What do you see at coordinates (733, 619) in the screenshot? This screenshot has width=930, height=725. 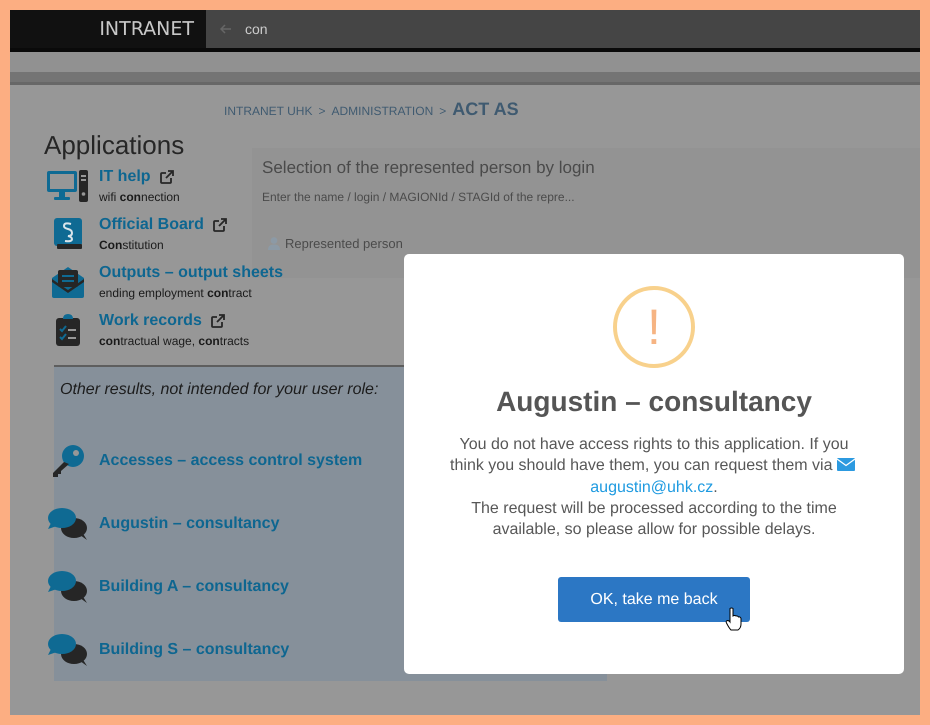 I see `hand-cursor-icon` at bounding box center [733, 619].